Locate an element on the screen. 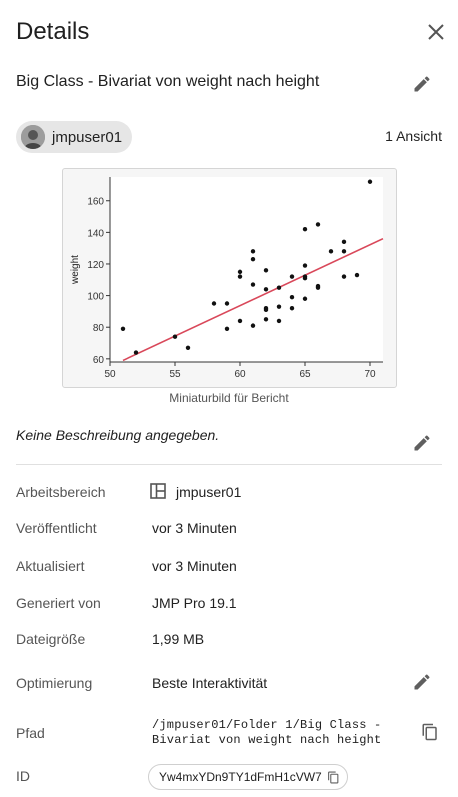 The image size is (458, 797). avatar-icon is located at coordinates (33, 137).